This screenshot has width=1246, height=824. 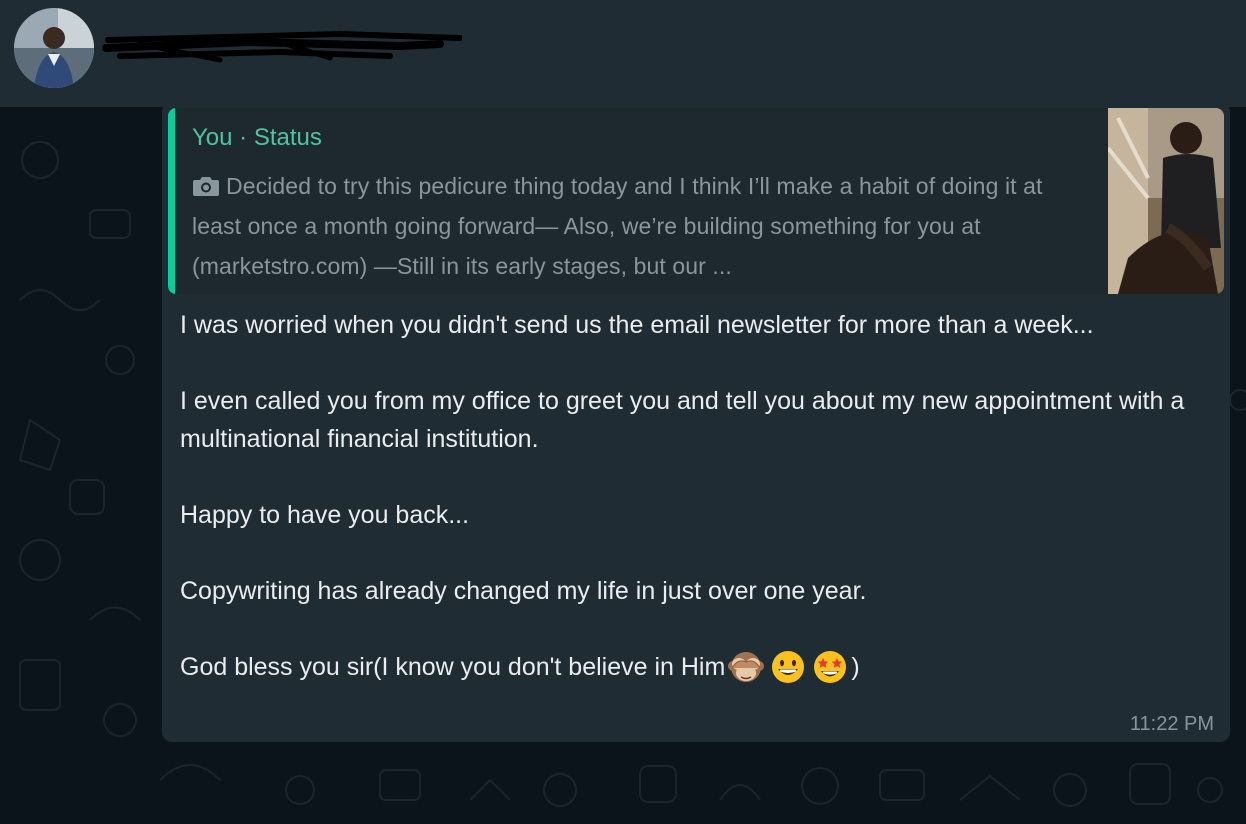 I want to click on message-timestamp: 11:22 PM, so click(x=1171, y=724).